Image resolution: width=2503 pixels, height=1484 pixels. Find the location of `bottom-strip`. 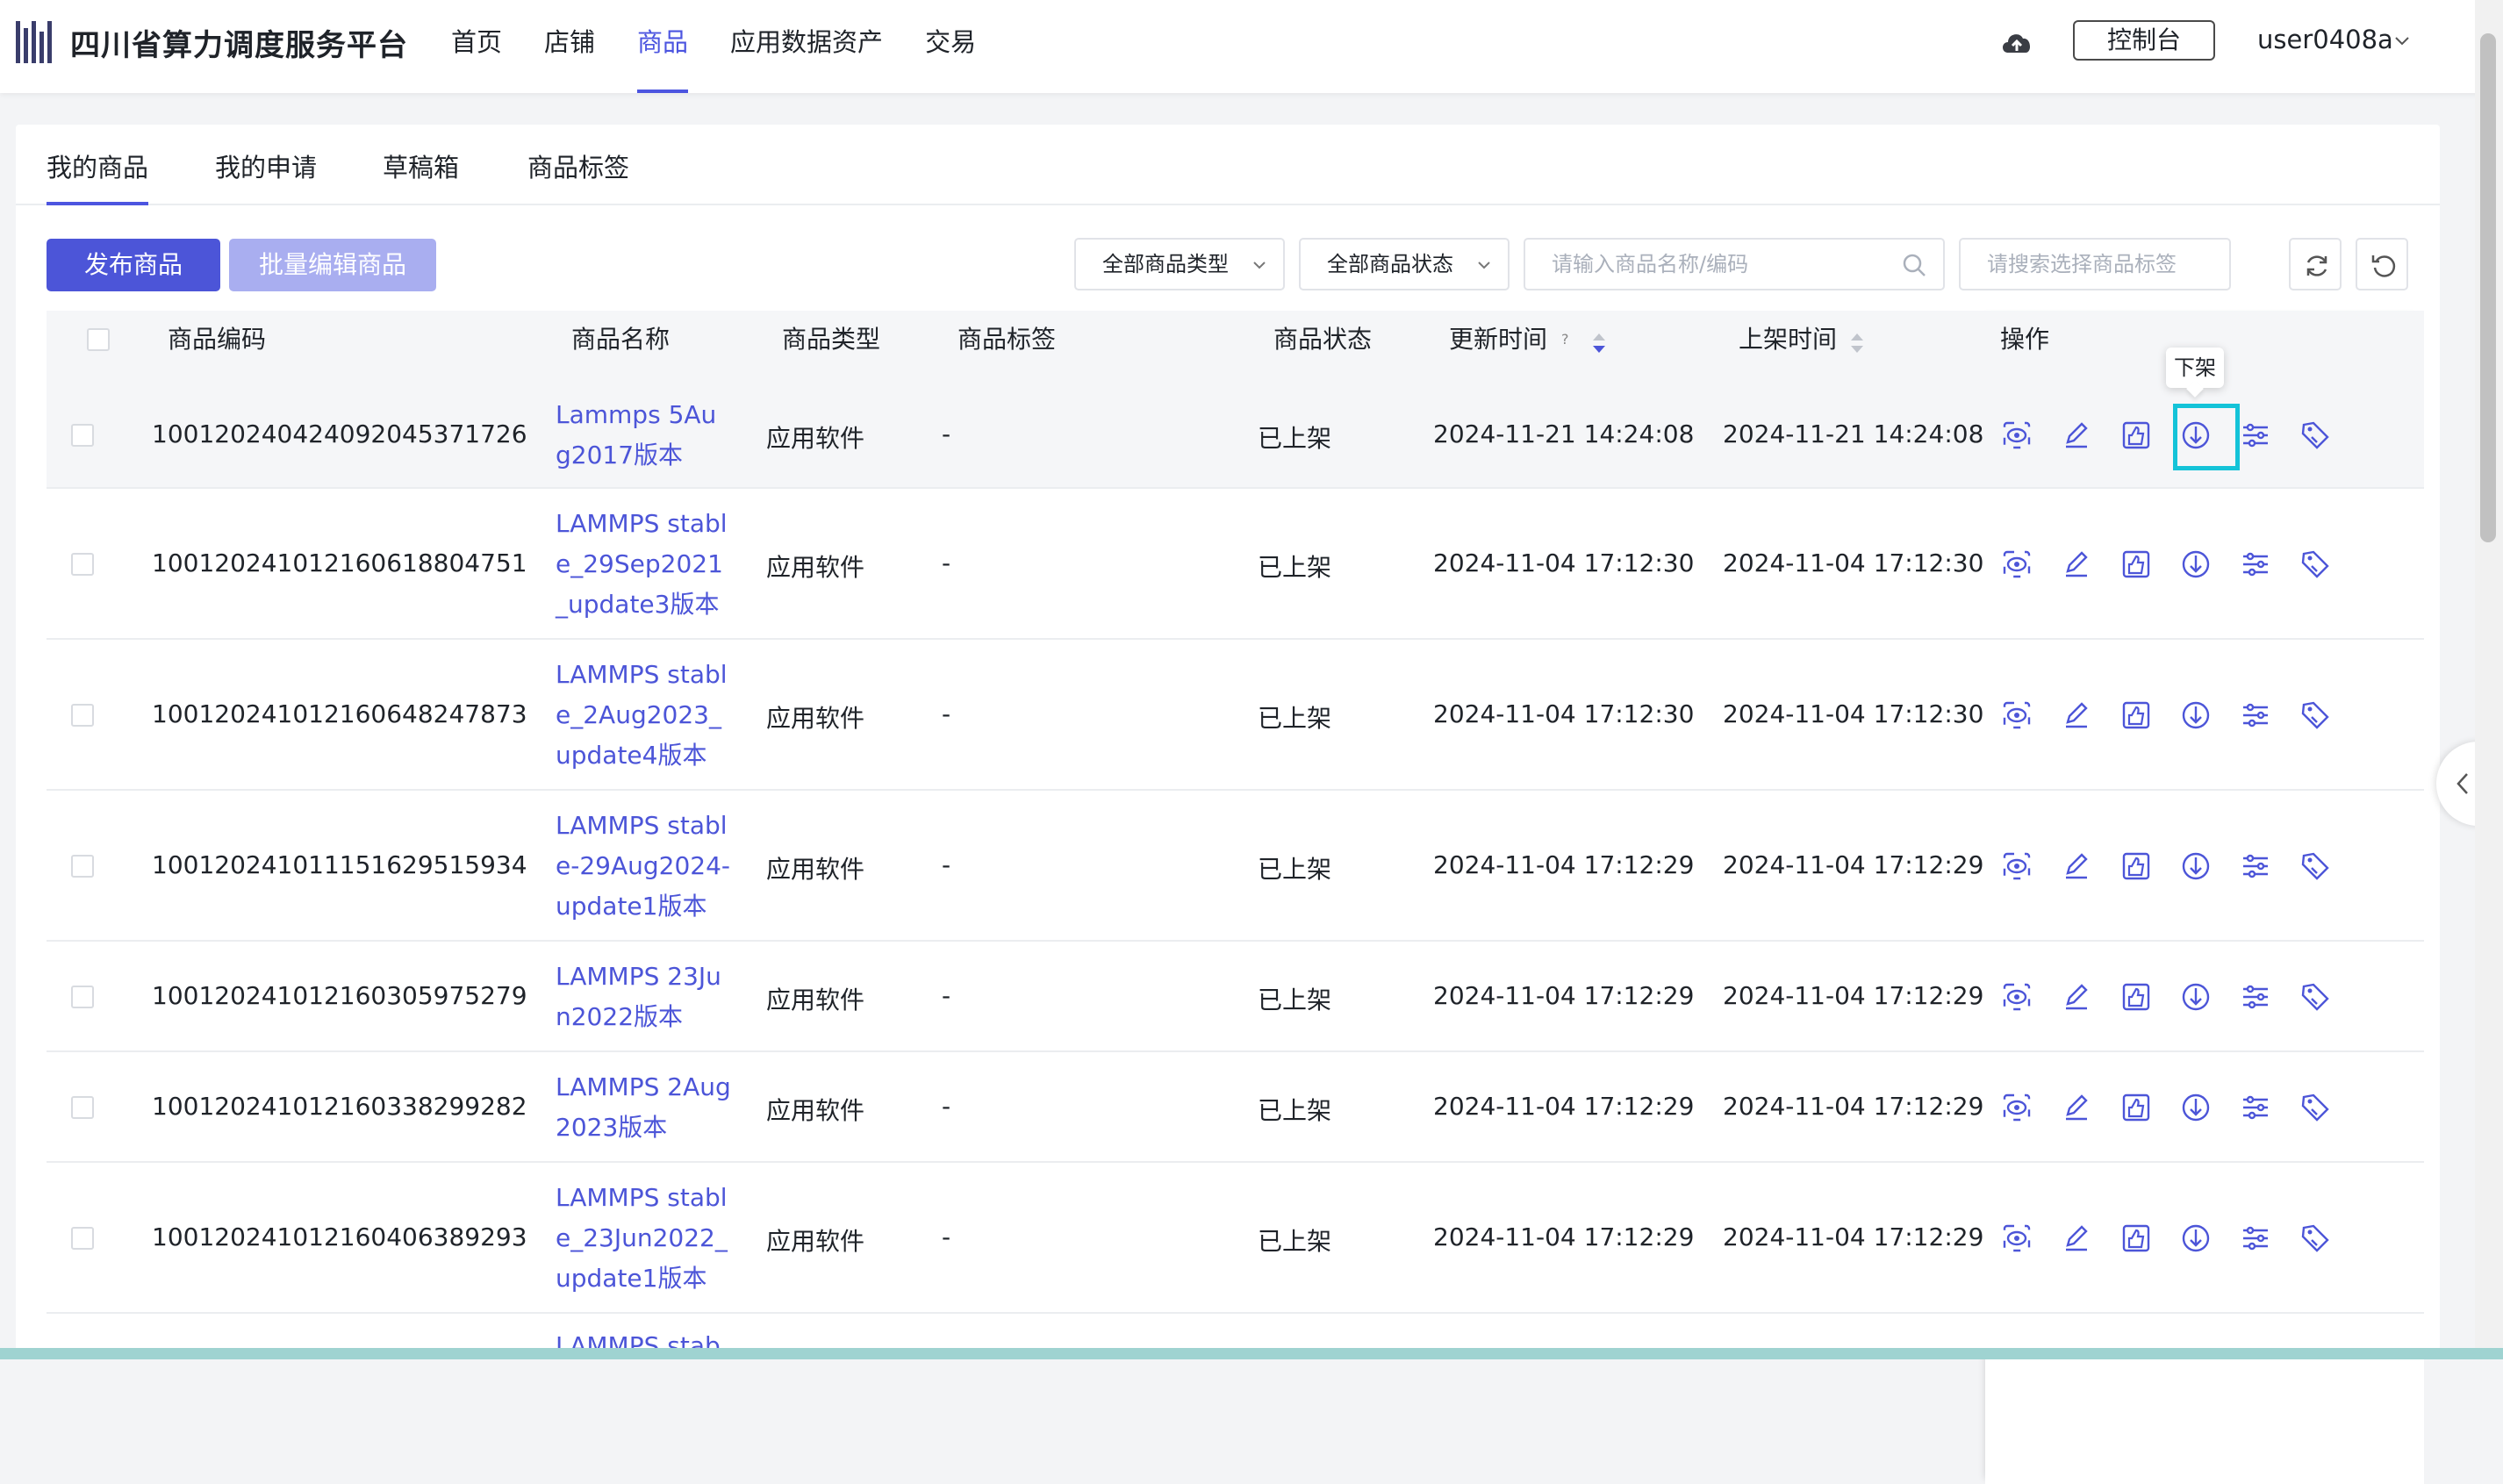

bottom-strip is located at coordinates (1251, 1353).